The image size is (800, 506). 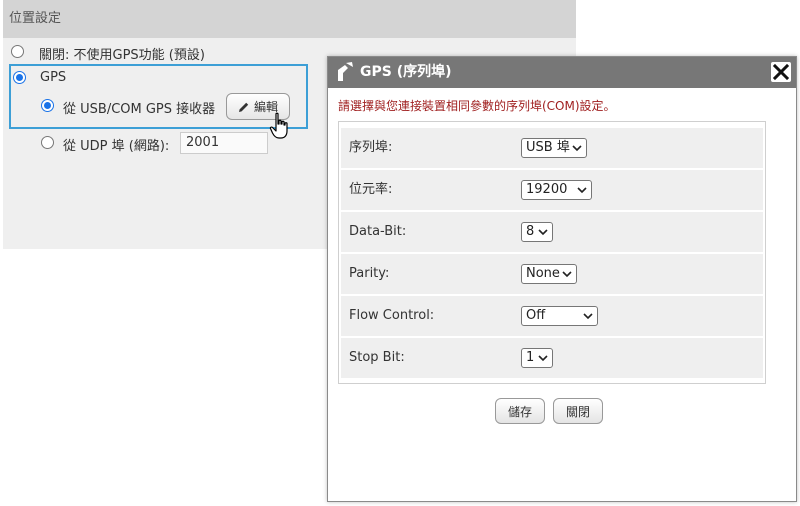 I want to click on parity-label: Parity:, so click(x=369, y=273).